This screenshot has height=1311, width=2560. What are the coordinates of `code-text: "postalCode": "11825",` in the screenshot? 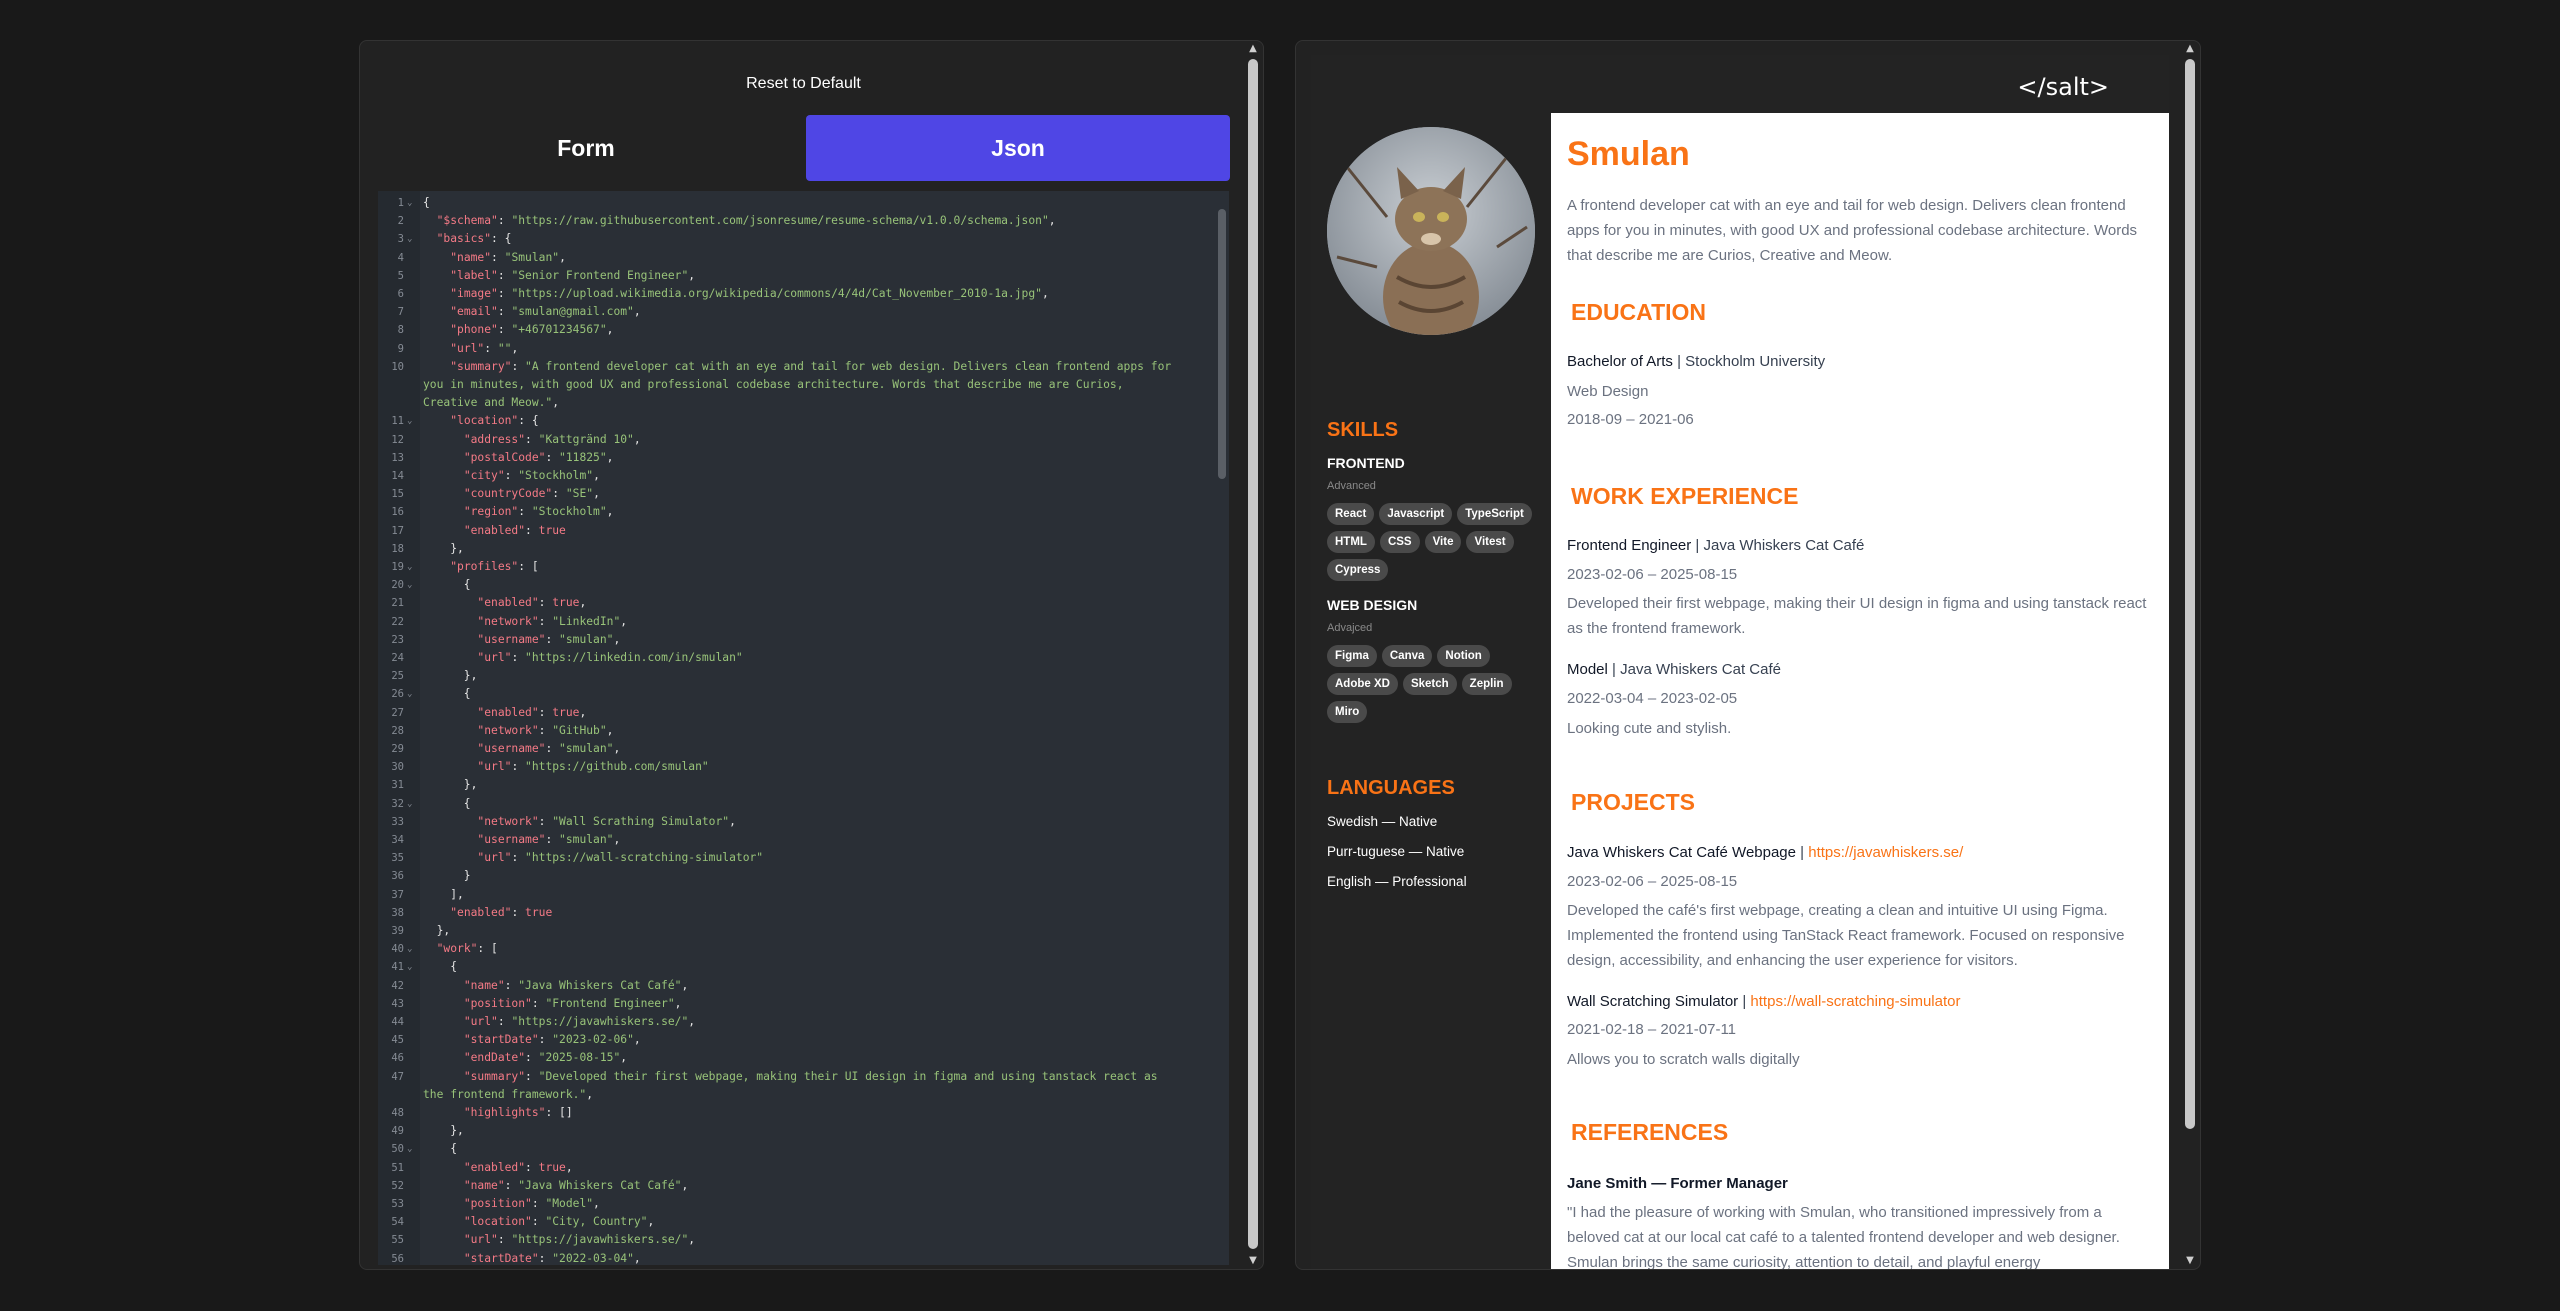 It's located at (538, 457).